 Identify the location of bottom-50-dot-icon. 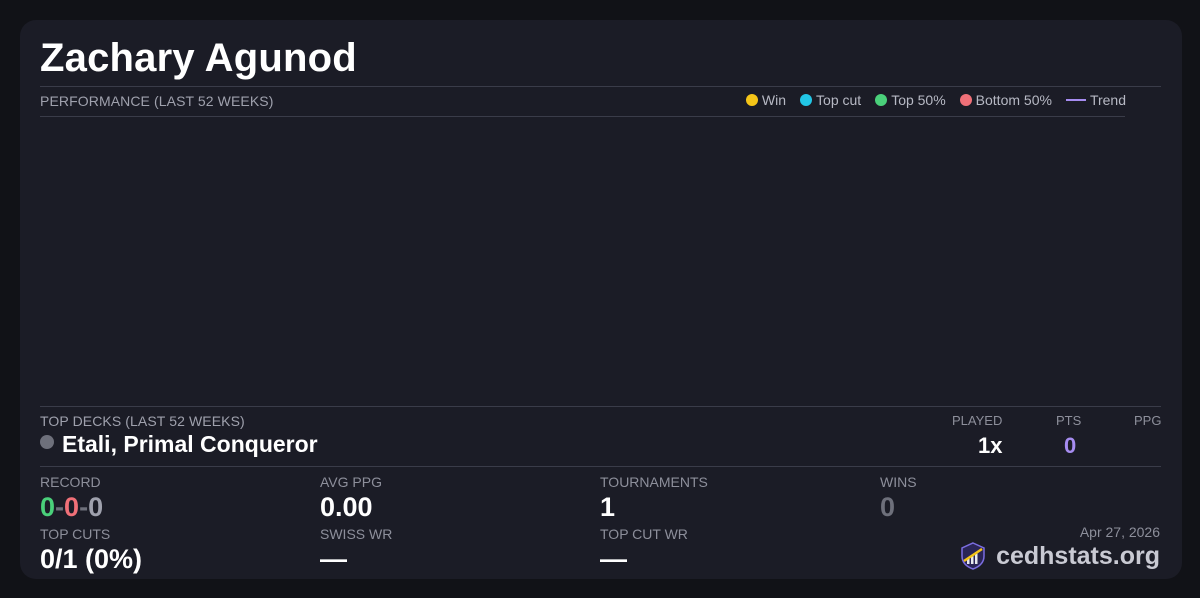
(965, 100).